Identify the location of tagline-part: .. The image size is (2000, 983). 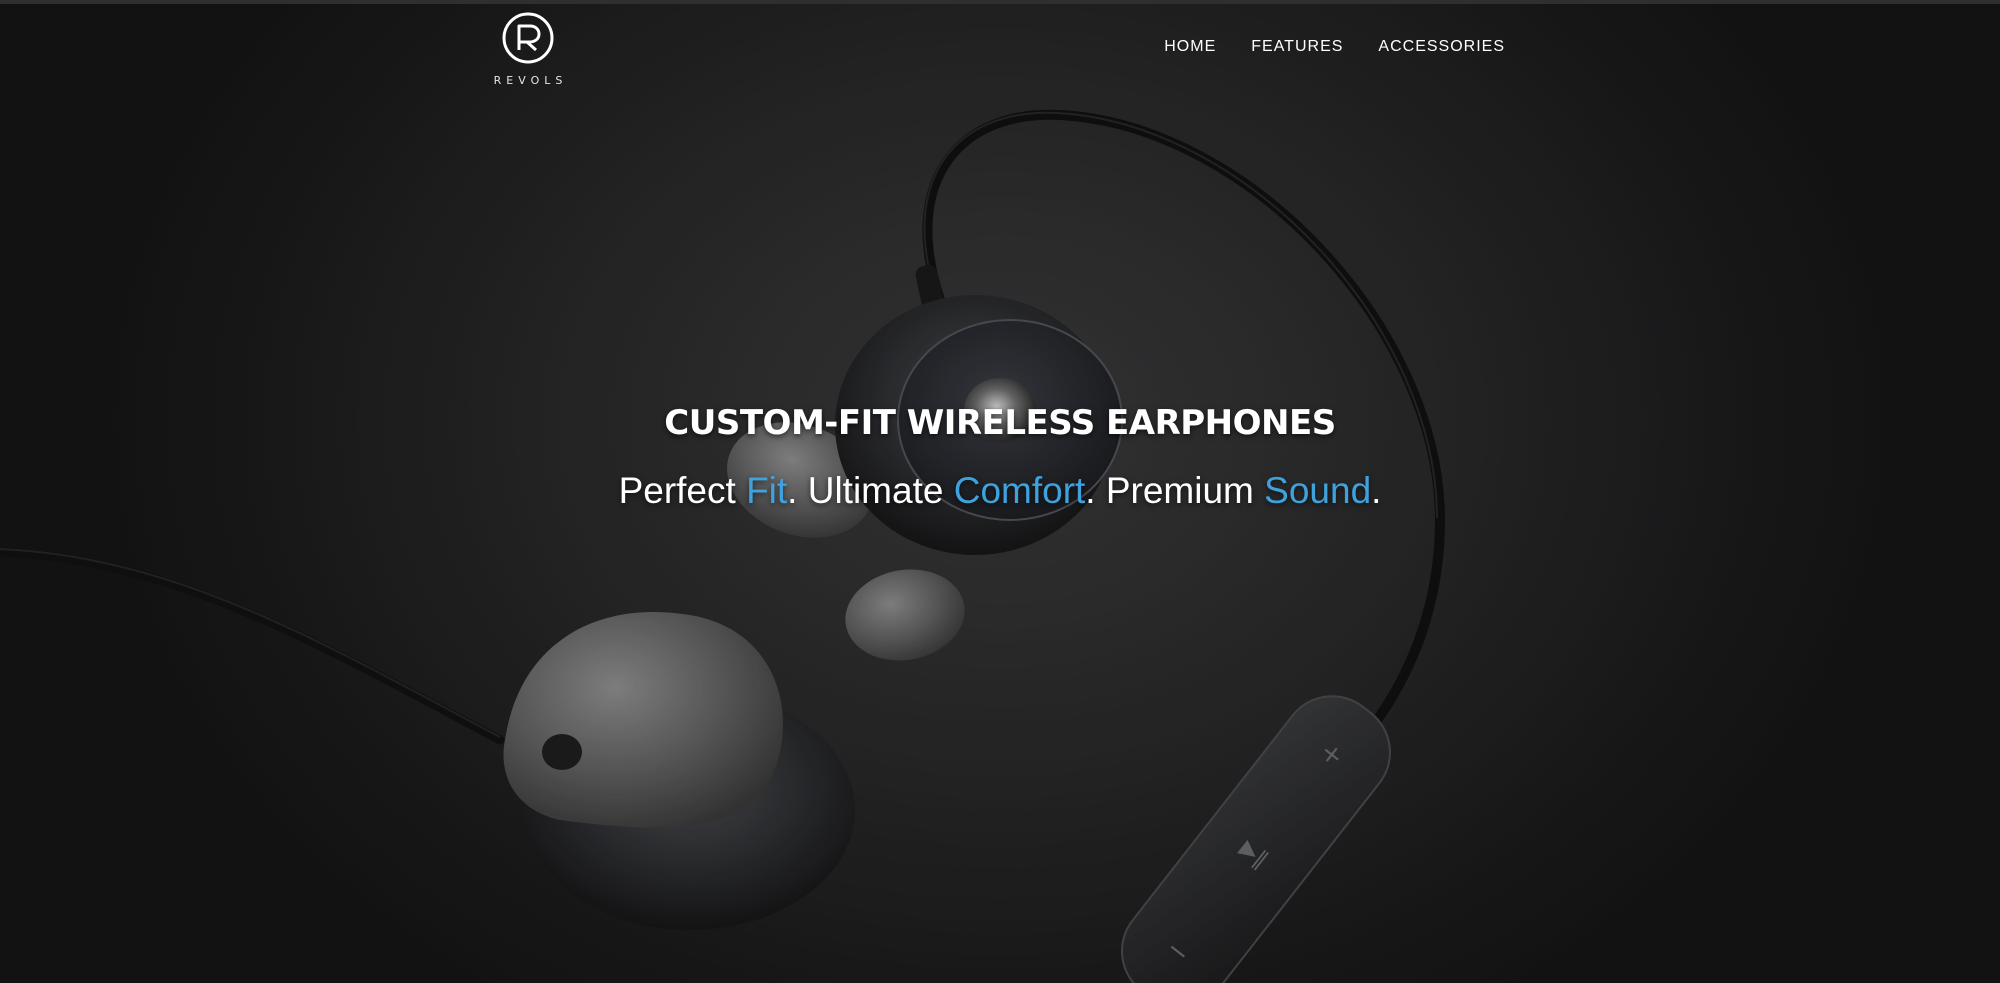
(1376, 490).